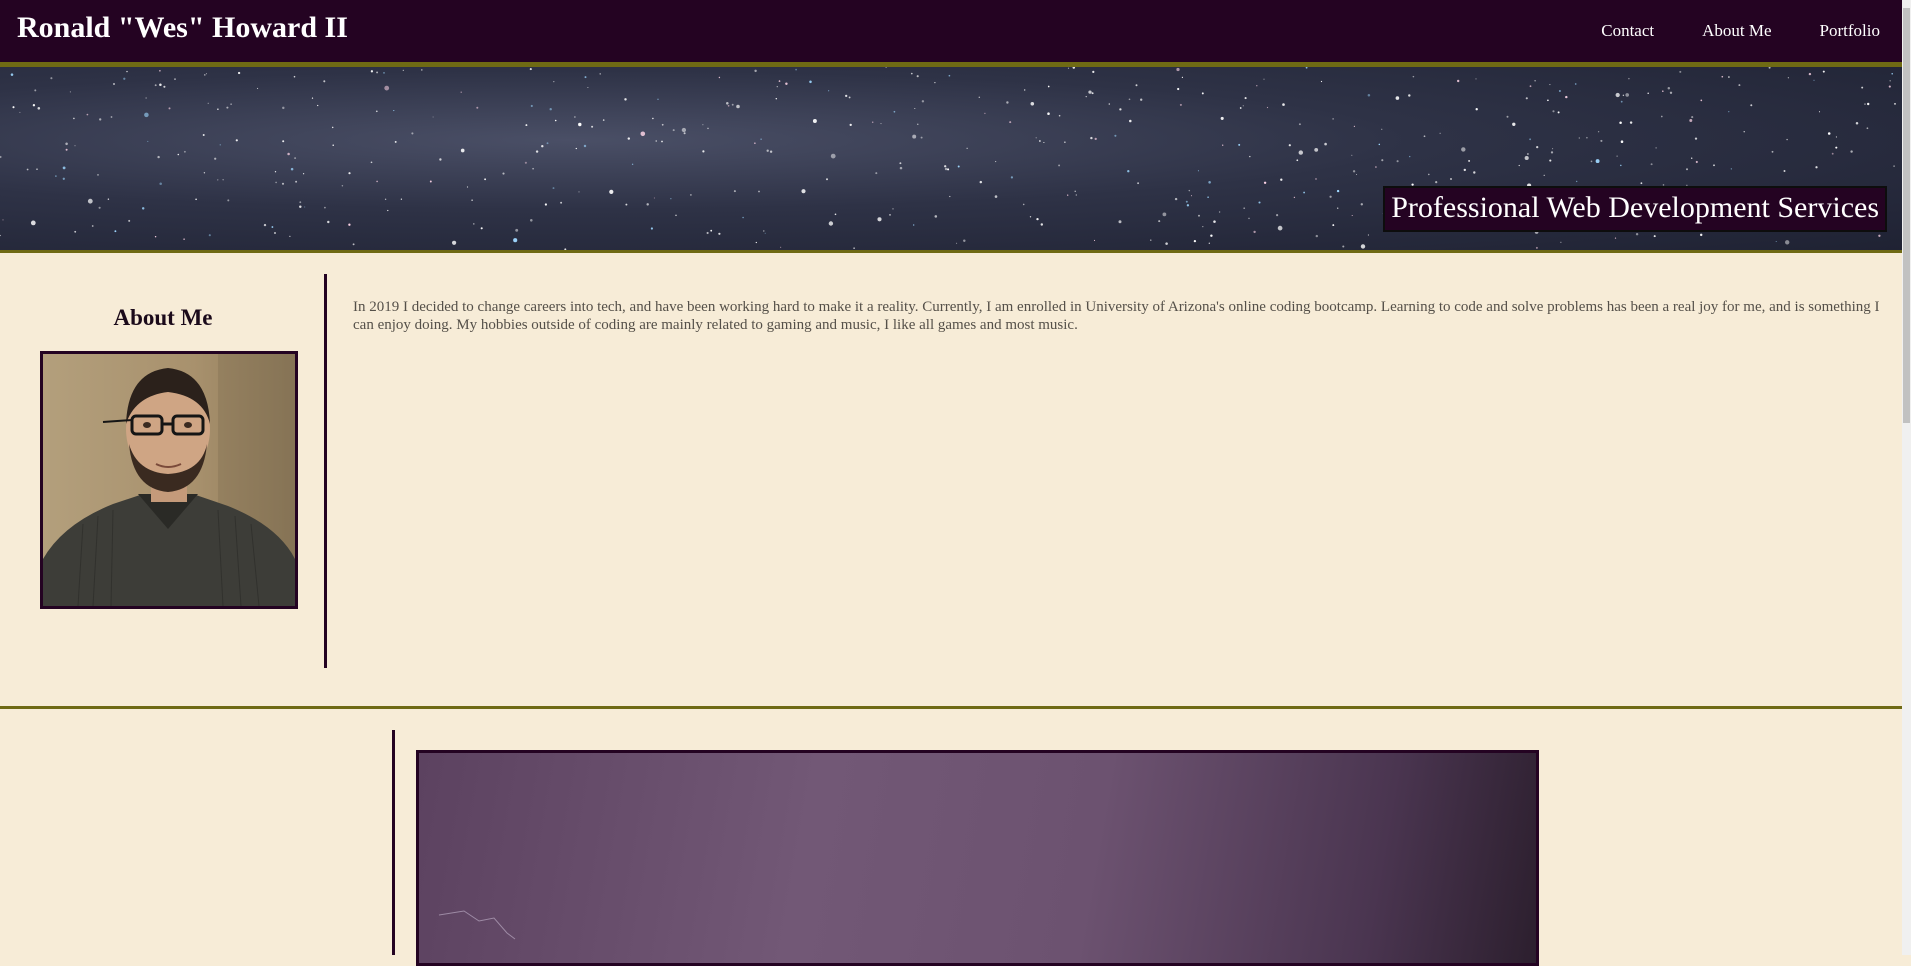  I want to click on nav-link-about-me: About Me, so click(1736, 31).